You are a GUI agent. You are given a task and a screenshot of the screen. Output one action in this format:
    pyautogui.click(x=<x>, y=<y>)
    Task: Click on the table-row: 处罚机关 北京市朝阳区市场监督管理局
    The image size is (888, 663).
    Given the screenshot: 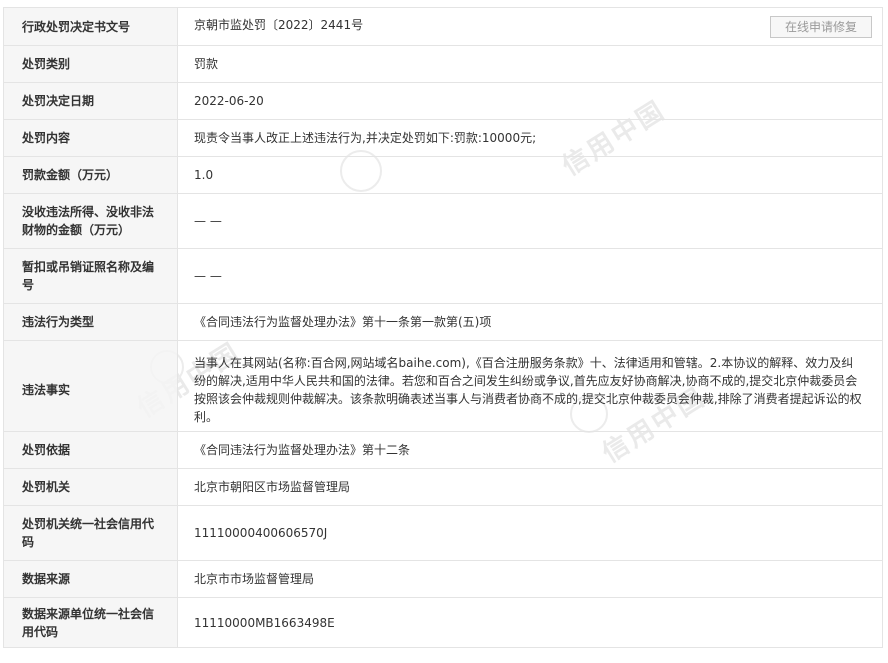 What is the action you would take?
    pyautogui.click(x=443, y=487)
    